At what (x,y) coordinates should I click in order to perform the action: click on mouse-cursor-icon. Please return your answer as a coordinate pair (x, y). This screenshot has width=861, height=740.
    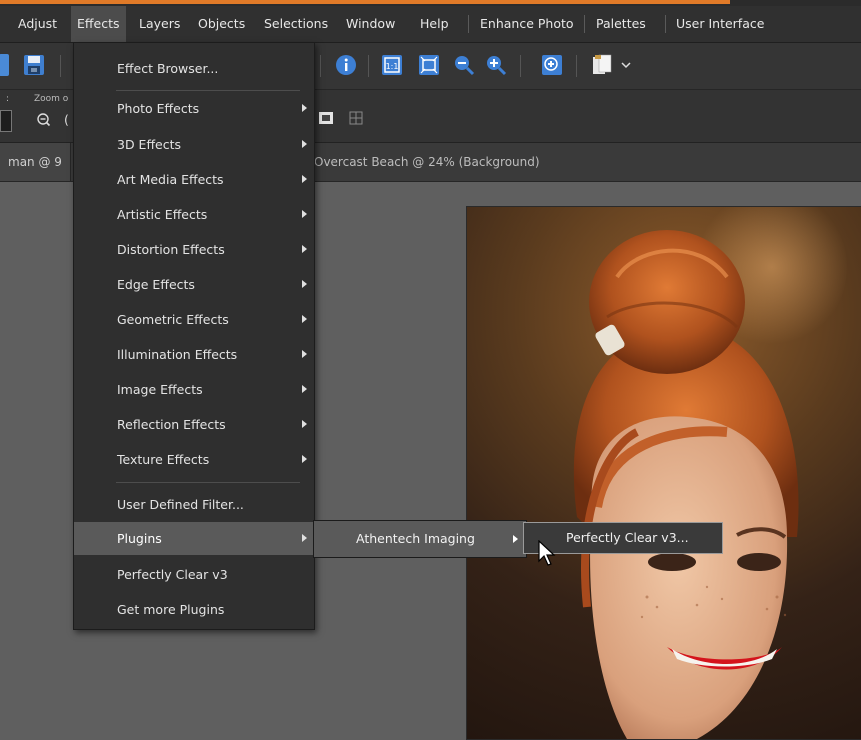
    Looking at the image, I should click on (547, 553).